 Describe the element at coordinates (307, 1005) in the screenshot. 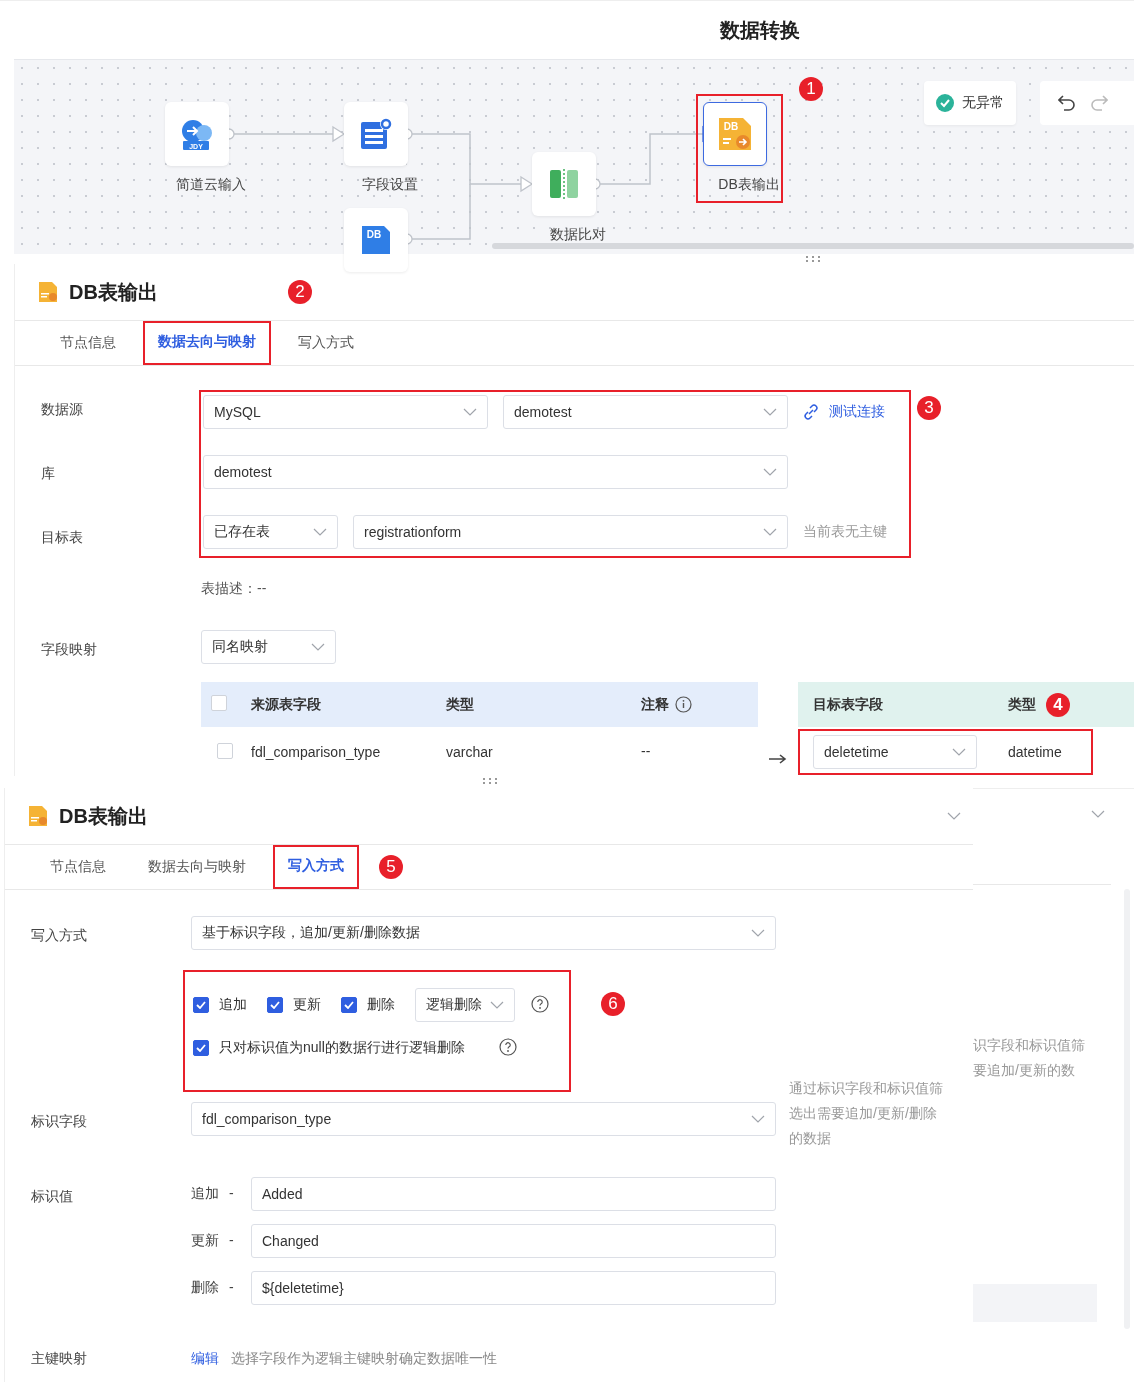

I see `option-label: 更新` at that location.